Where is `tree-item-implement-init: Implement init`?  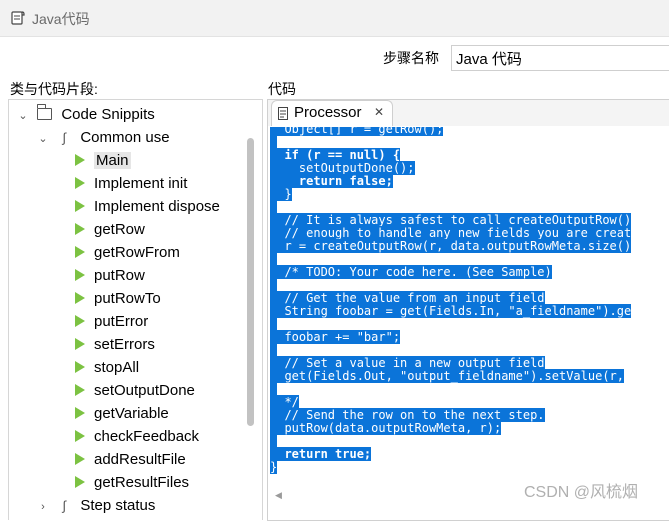 tree-item-implement-init: Implement init is located at coordinates (131, 184).